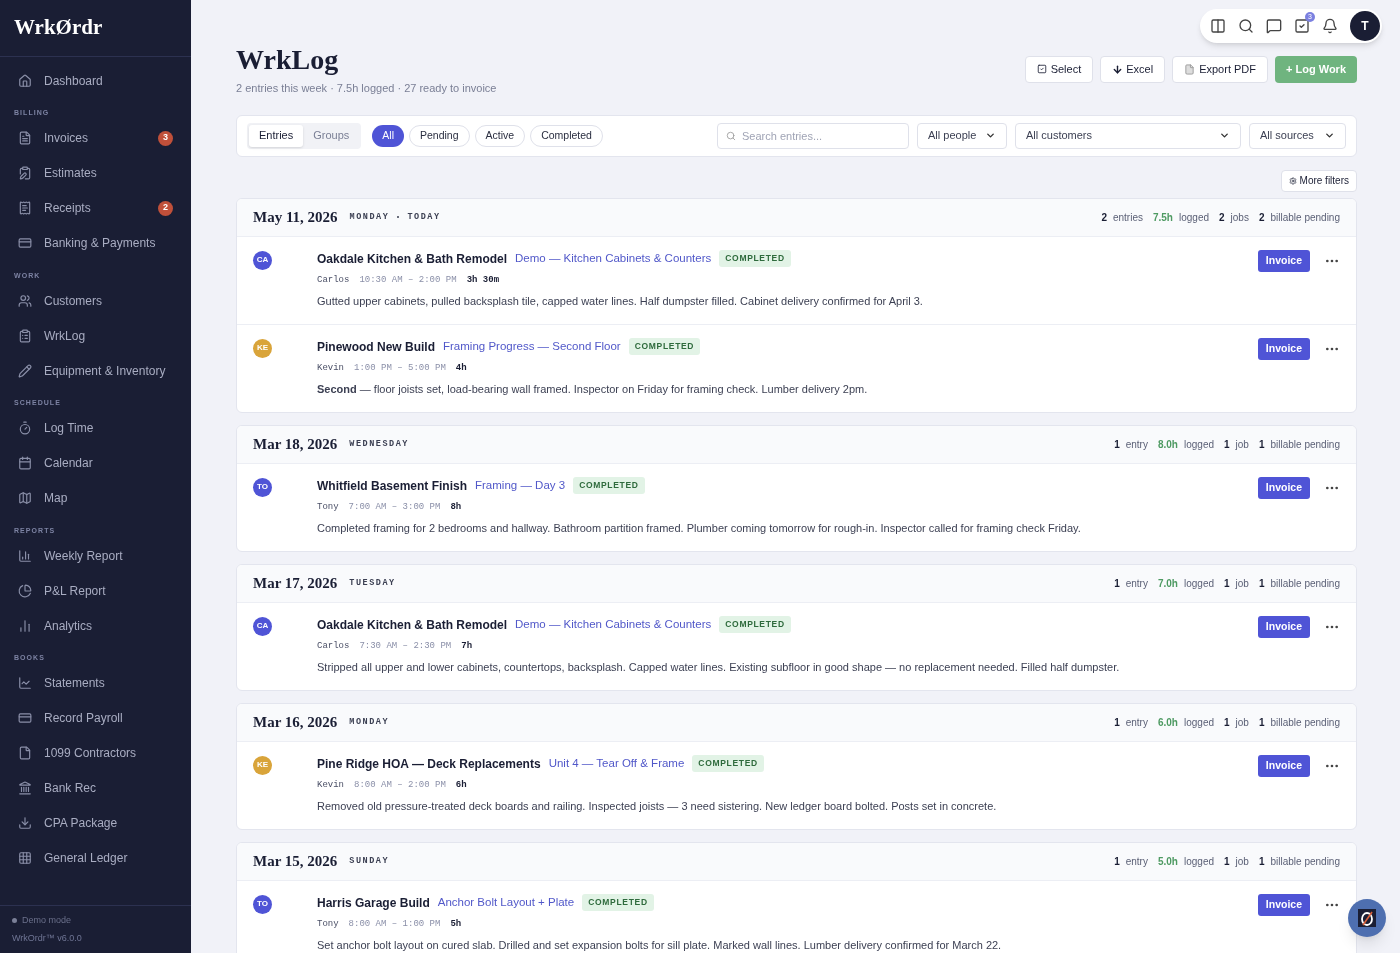 Image resolution: width=1400 pixels, height=953 pixels. What do you see at coordinates (95, 788) in the screenshot?
I see `sidebar-item: Bank Rec` at bounding box center [95, 788].